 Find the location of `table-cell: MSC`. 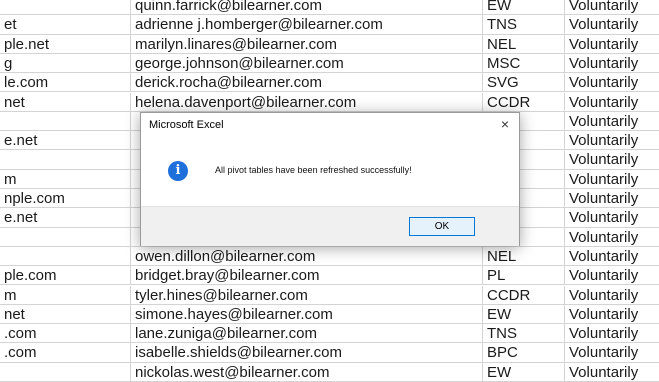

table-cell: MSC is located at coordinates (524, 63).